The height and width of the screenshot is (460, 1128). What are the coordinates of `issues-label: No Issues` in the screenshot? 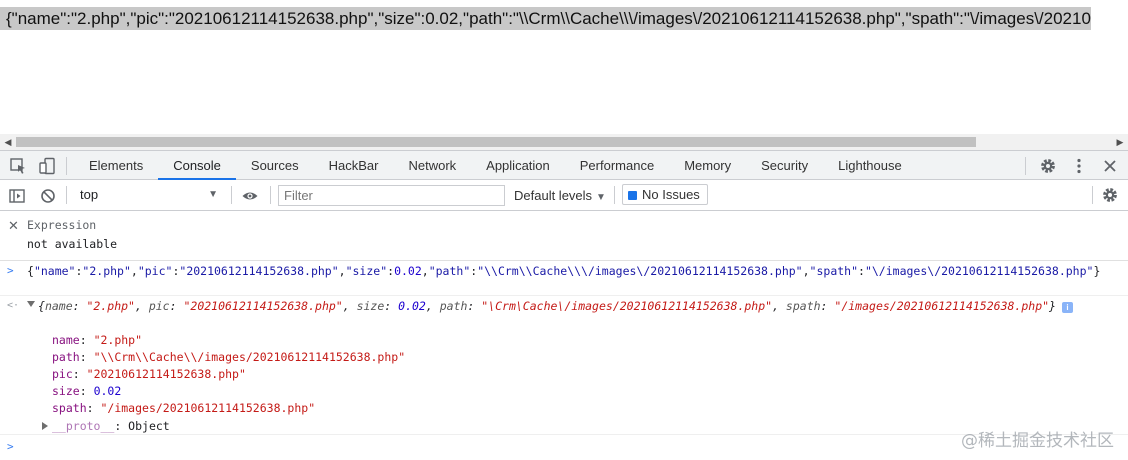 It's located at (671, 194).